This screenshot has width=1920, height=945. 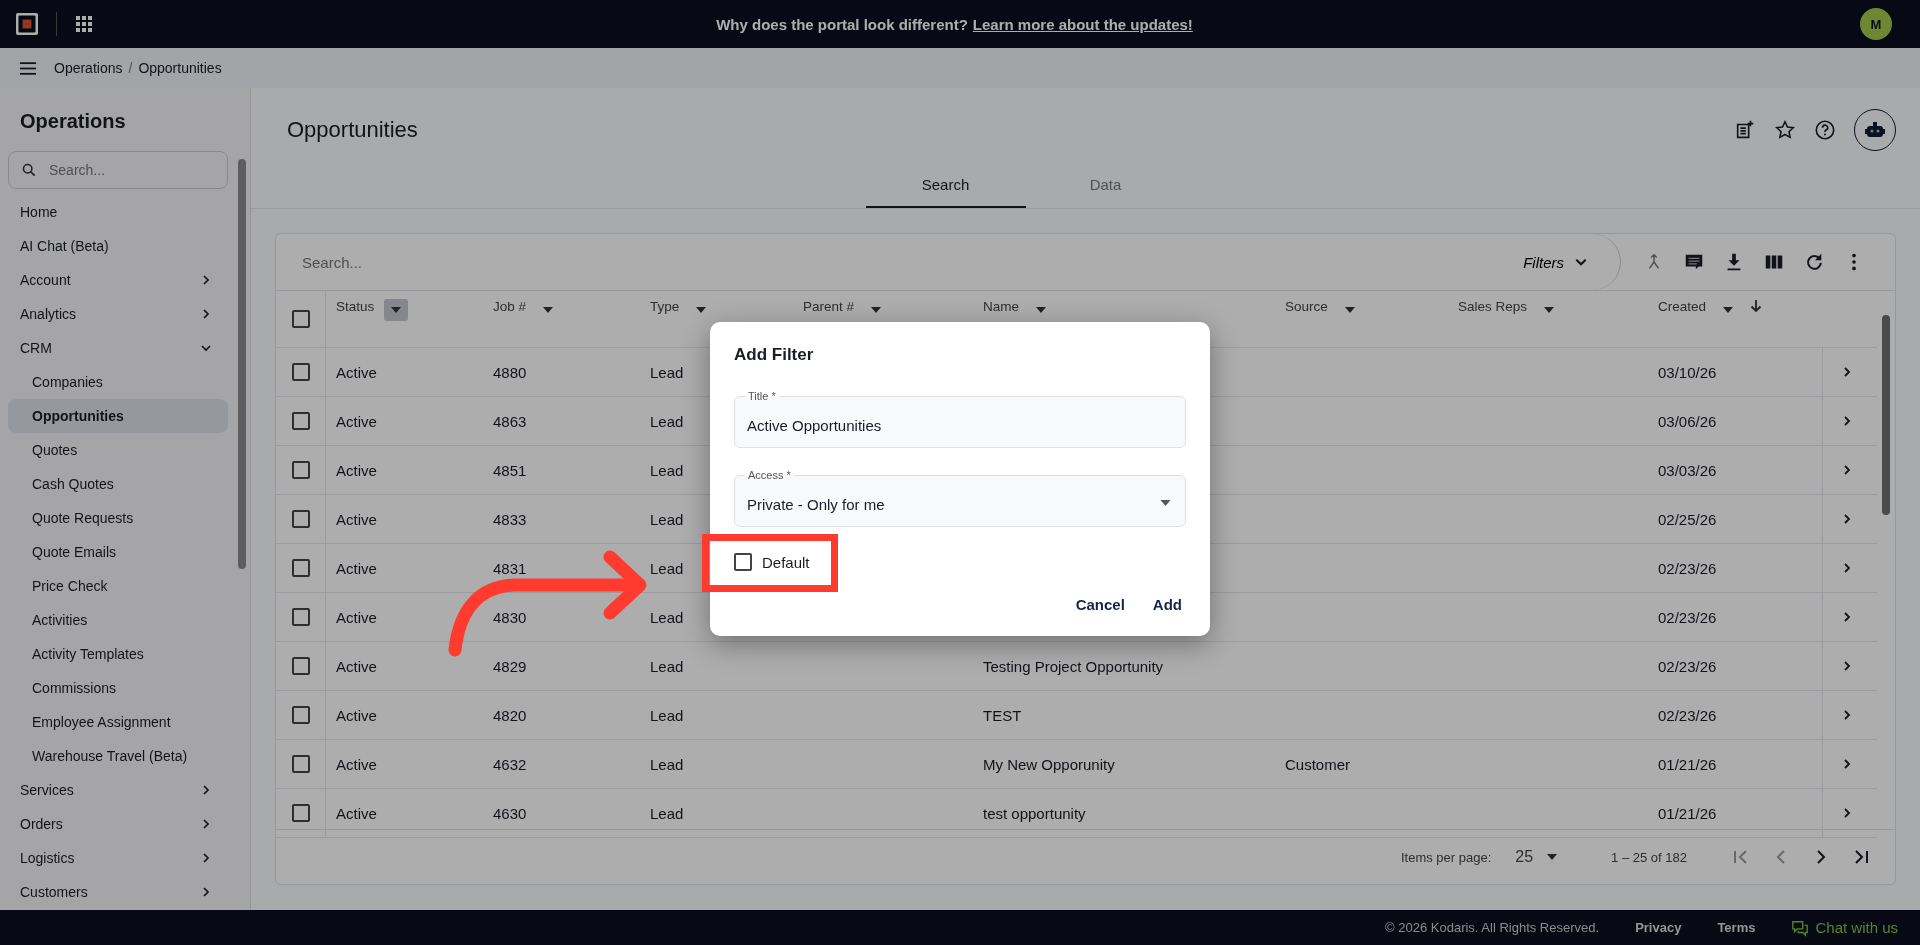 What do you see at coordinates (1001, 306) in the screenshot?
I see `column-header: Name` at bounding box center [1001, 306].